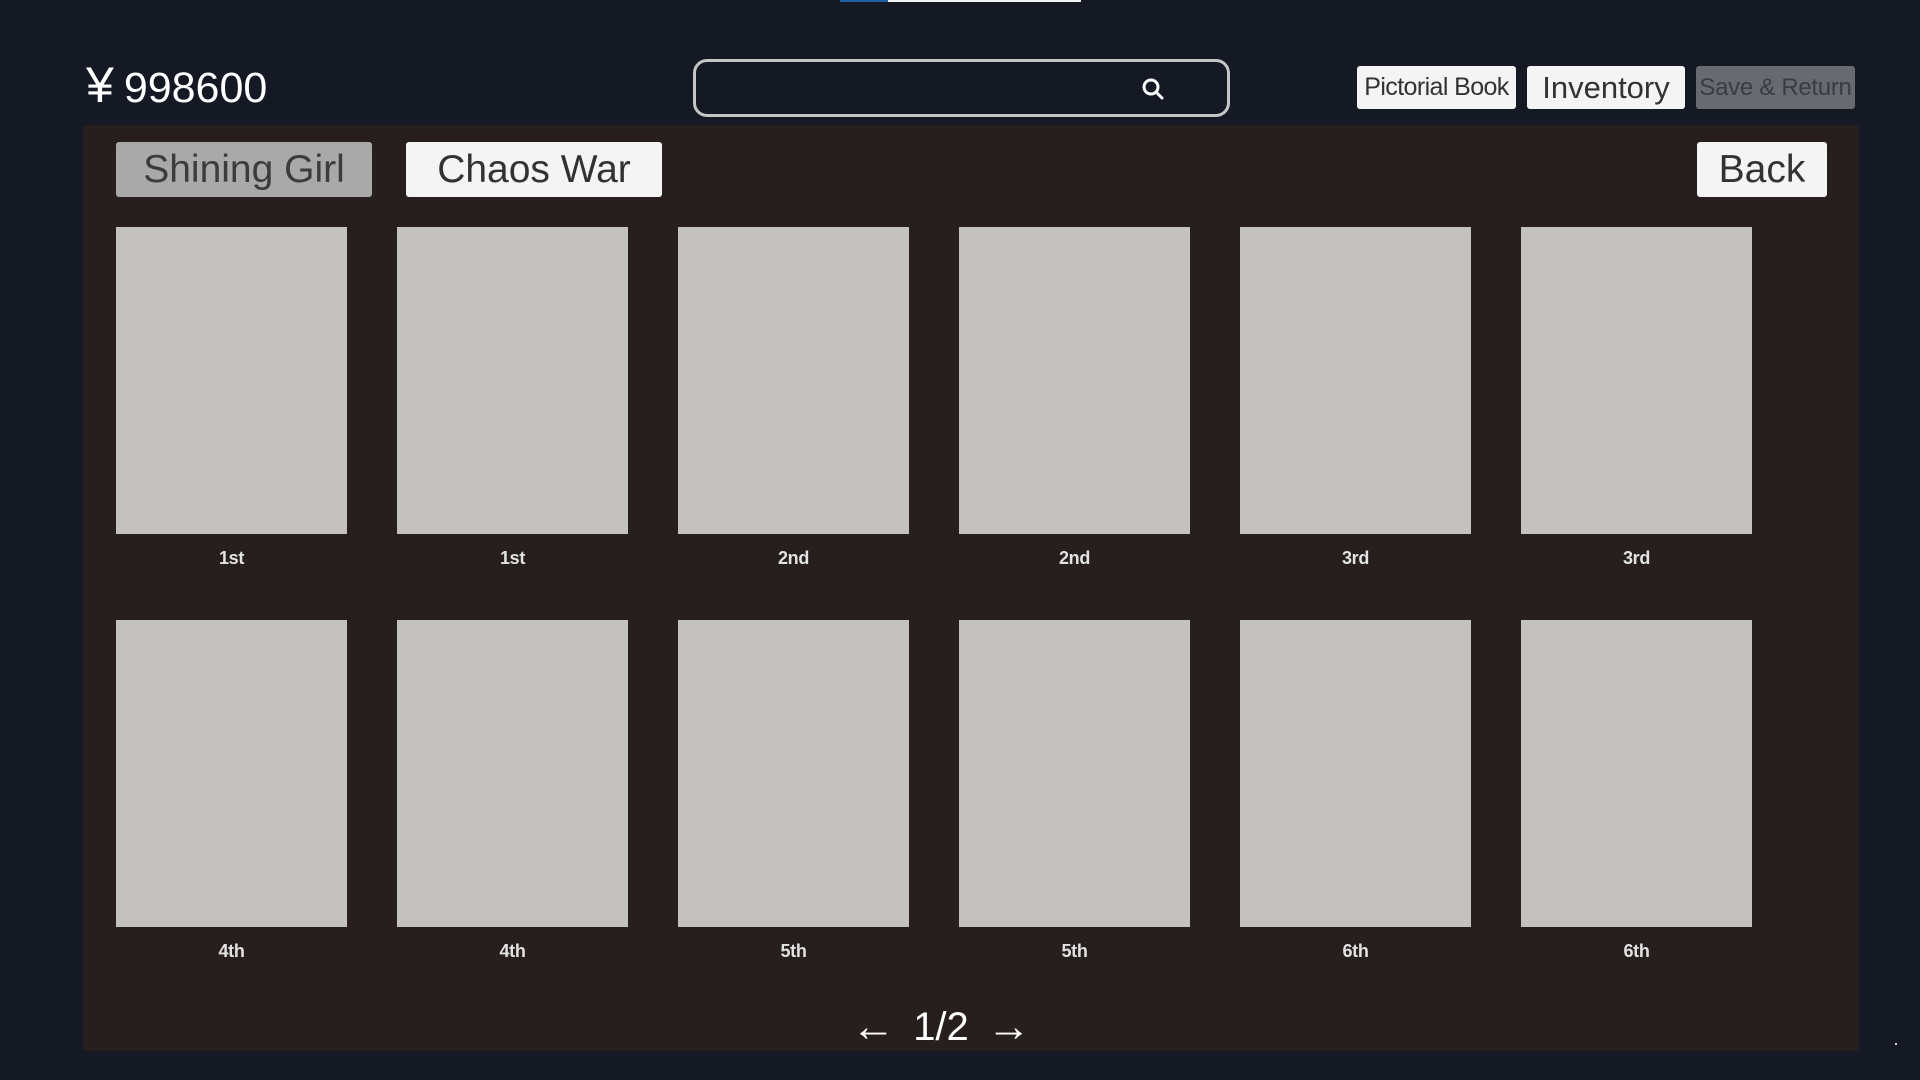 The width and height of the screenshot is (1920, 1080). Describe the element at coordinates (1436, 87) in the screenshot. I see `pictorial-book-button: Pictorial Book` at that location.